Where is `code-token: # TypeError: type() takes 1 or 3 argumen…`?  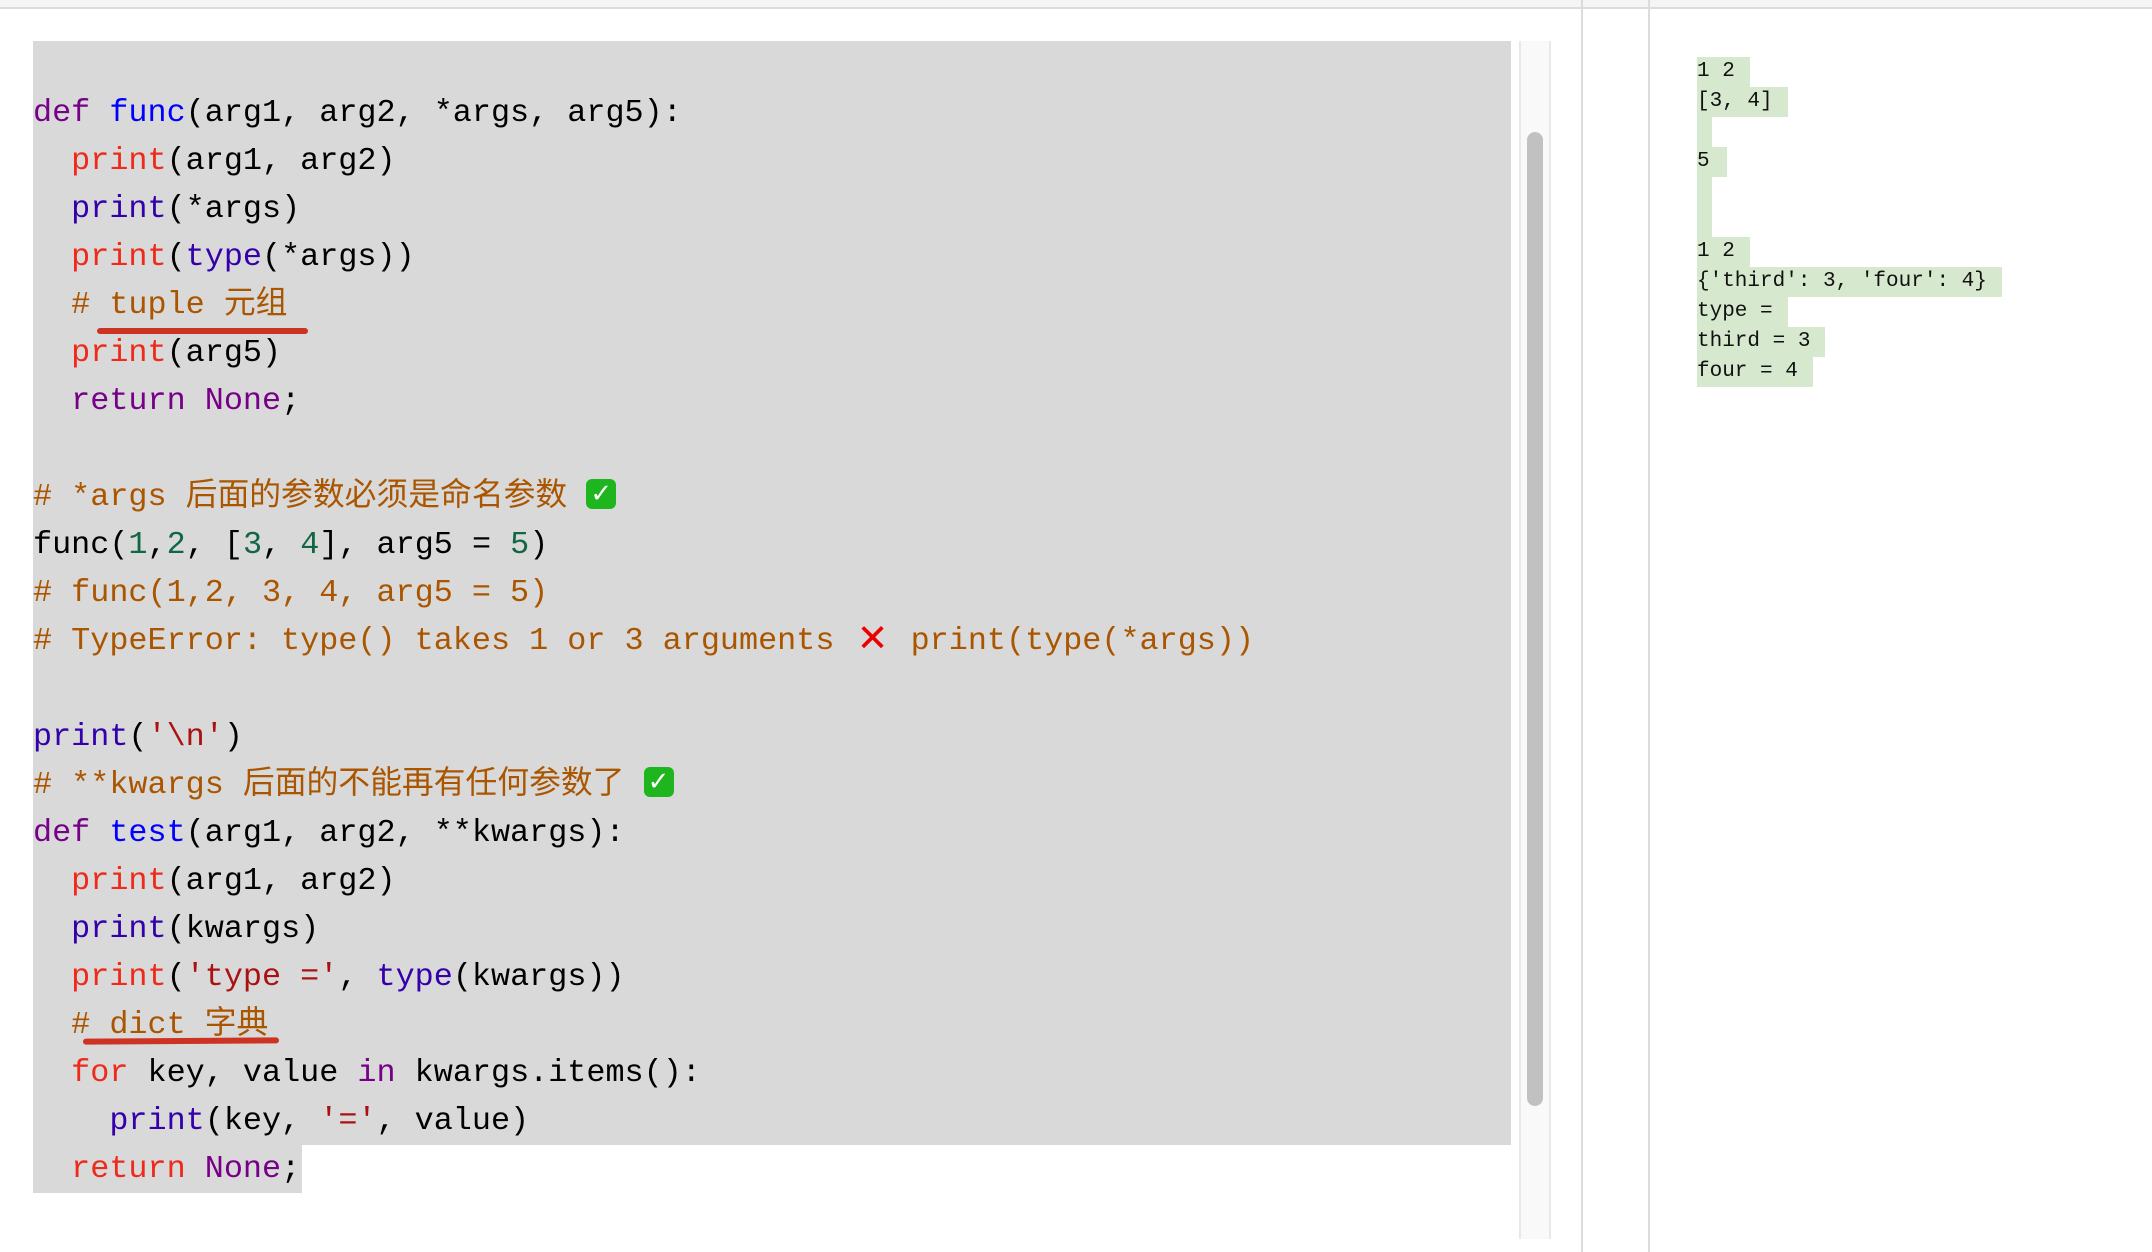 code-token: # TypeError: type() takes 1 or 3 argumen… is located at coordinates (443, 641).